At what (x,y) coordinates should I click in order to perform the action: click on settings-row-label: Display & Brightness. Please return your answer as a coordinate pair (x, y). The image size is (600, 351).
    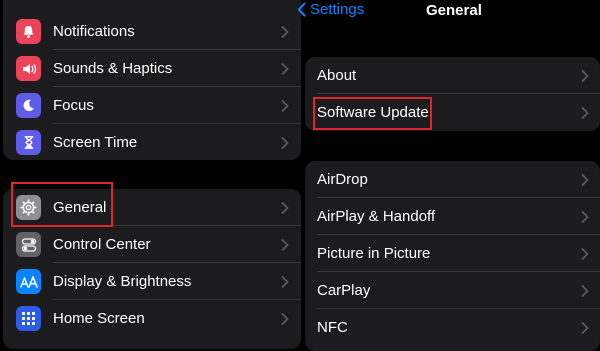
    Looking at the image, I should click on (122, 281).